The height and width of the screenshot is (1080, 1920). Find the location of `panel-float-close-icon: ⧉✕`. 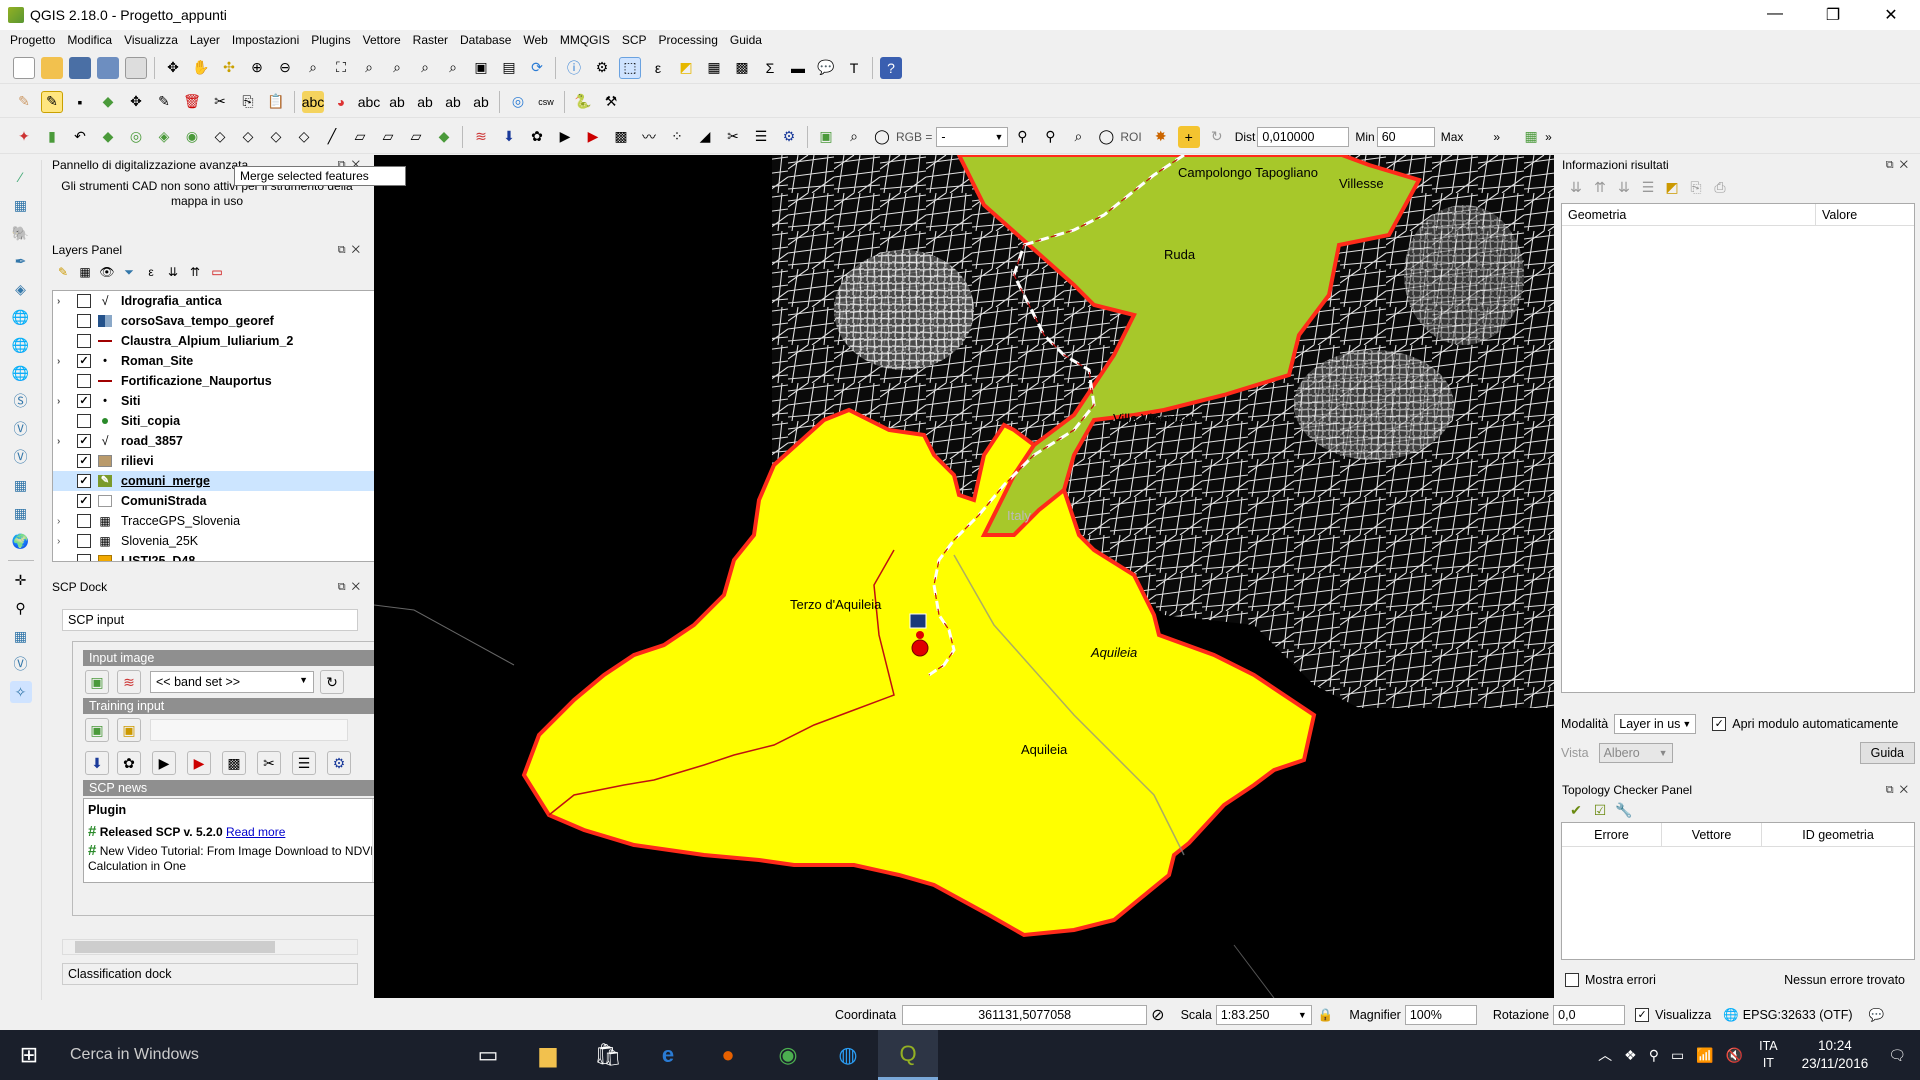

panel-float-close-icon: ⧉✕ is located at coordinates (352, 250).